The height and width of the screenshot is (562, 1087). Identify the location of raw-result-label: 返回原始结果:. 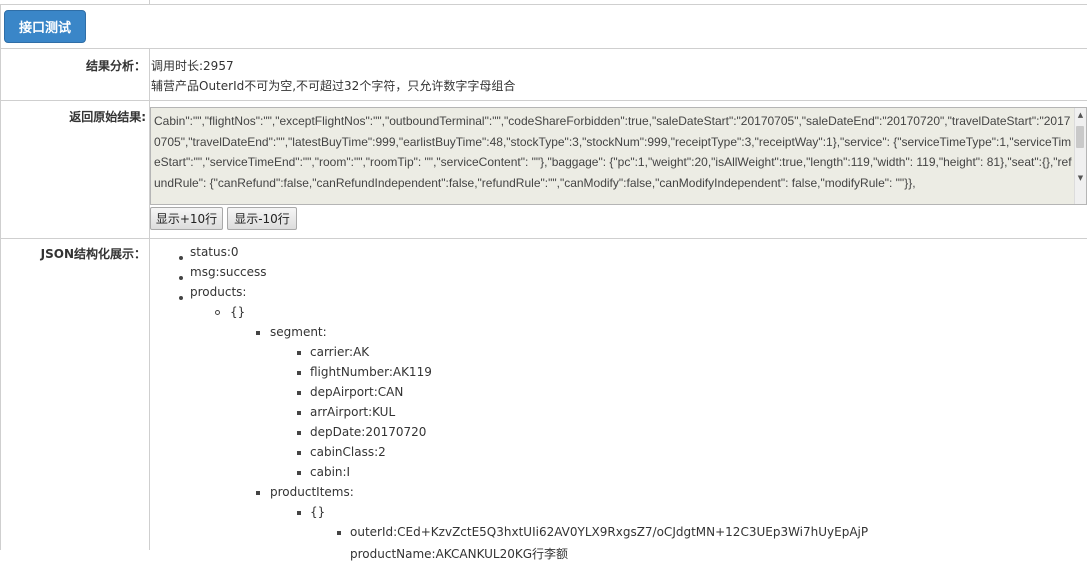
(107, 117).